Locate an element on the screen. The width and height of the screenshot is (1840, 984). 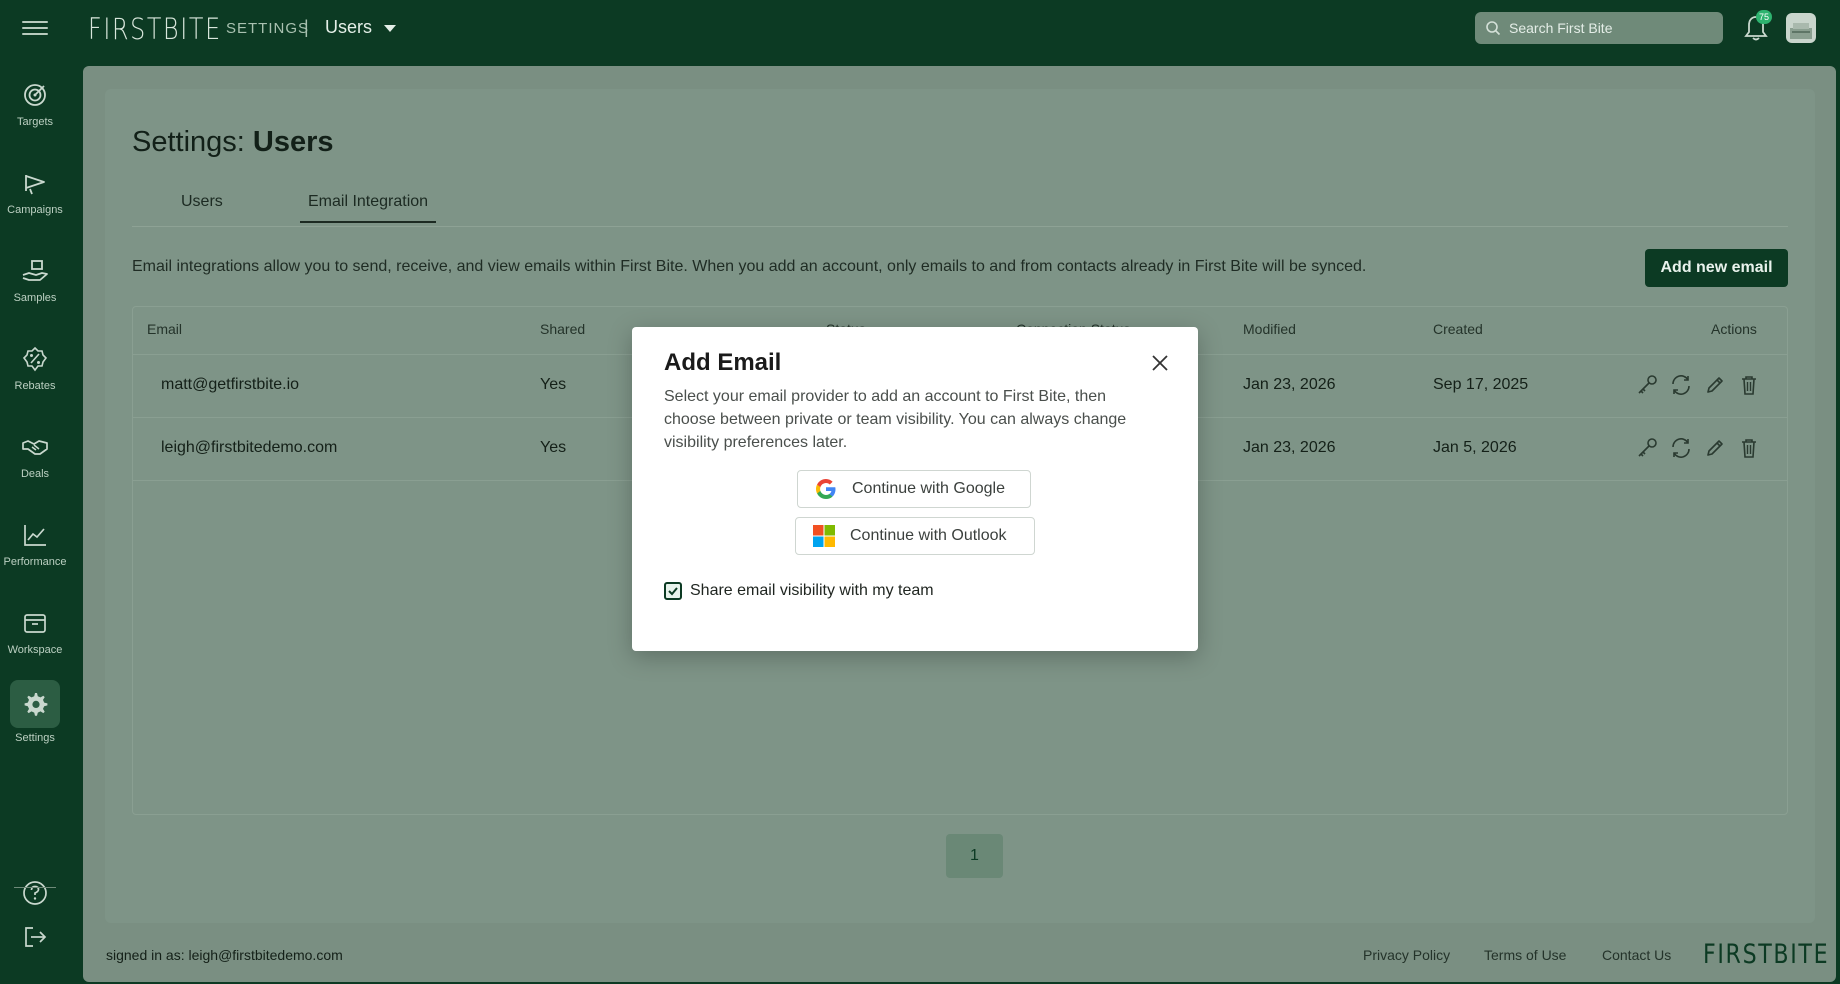
archive-box-icon is located at coordinates (35, 623).